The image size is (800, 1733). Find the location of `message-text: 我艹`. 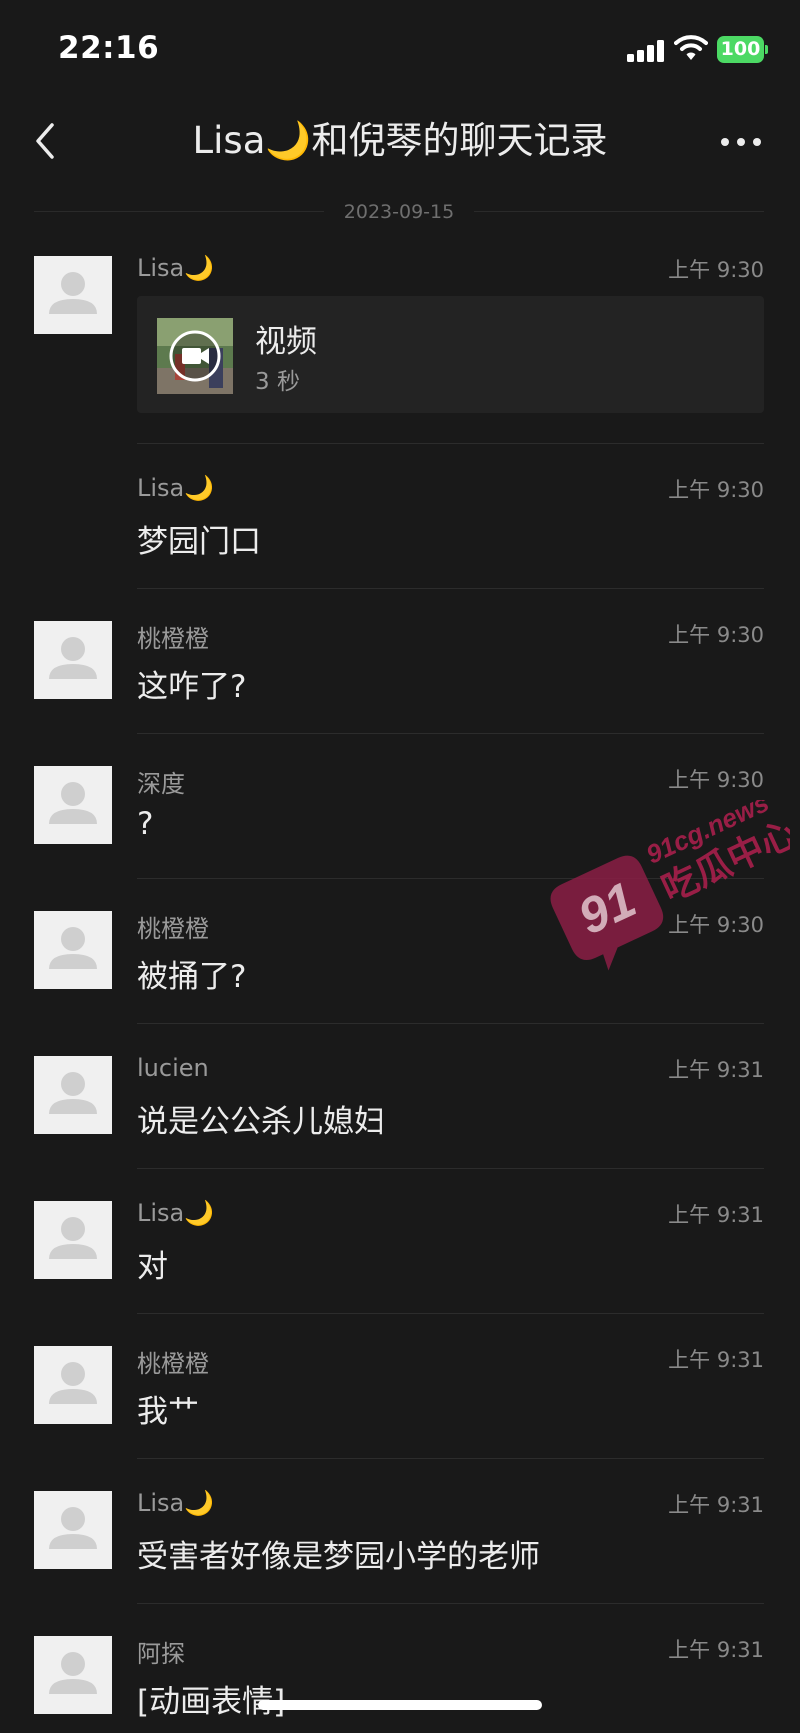

message-text: 我艹 is located at coordinates (168, 1412).